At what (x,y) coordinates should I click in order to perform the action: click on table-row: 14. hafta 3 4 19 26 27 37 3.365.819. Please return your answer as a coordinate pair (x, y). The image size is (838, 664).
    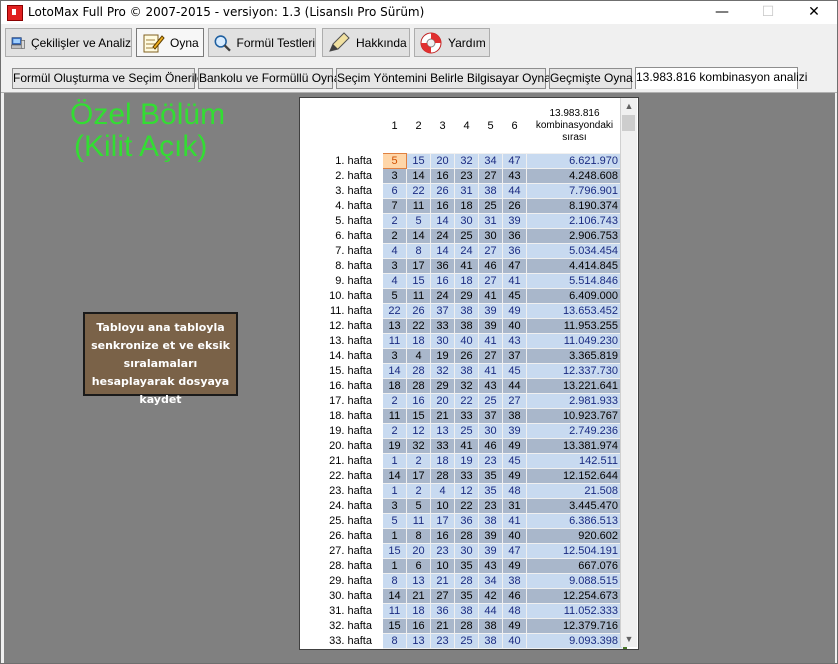
    Looking at the image, I should click on (463, 356).